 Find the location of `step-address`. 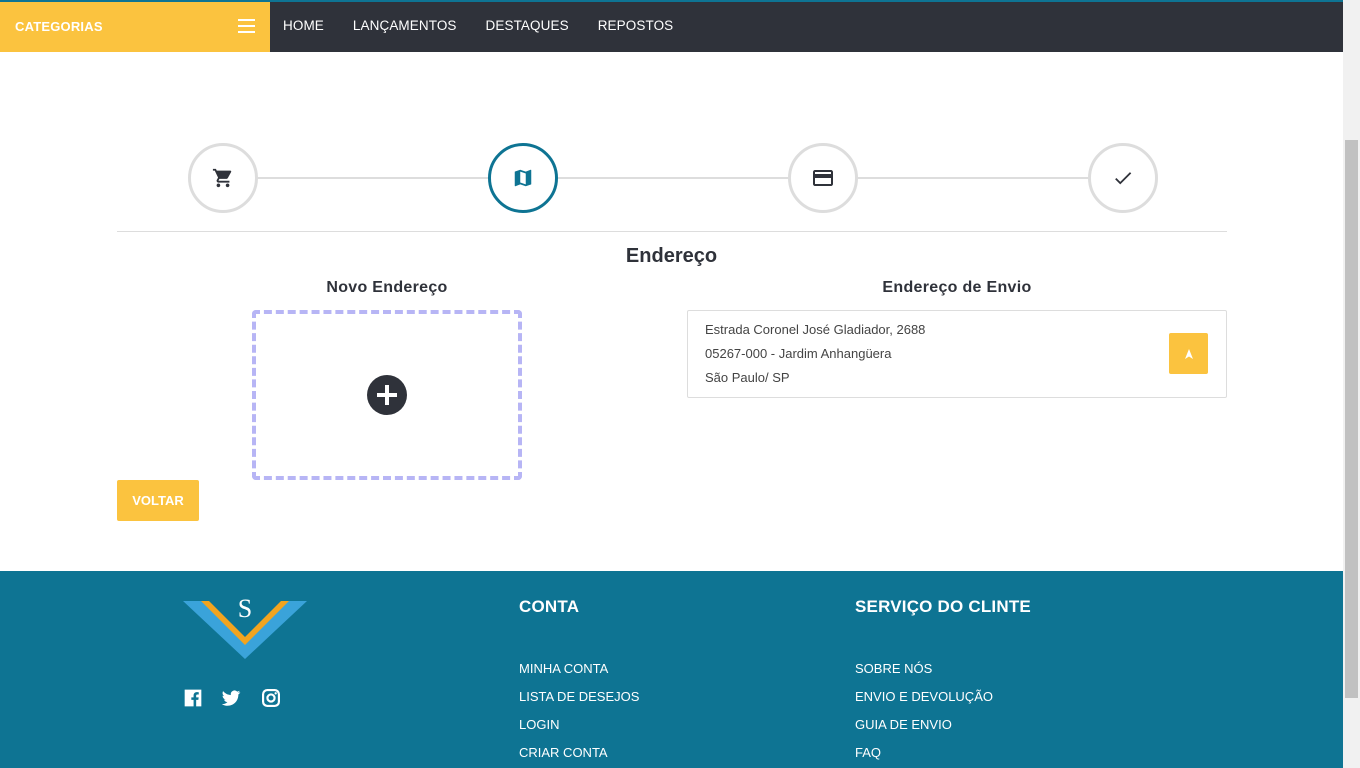

step-address is located at coordinates (523, 178).